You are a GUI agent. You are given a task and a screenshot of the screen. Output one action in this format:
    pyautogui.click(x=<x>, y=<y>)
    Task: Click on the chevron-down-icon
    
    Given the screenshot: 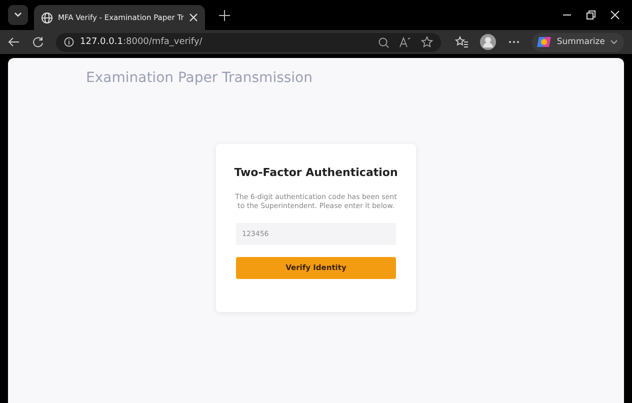 What is the action you would take?
    pyautogui.click(x=614, y=42)
    